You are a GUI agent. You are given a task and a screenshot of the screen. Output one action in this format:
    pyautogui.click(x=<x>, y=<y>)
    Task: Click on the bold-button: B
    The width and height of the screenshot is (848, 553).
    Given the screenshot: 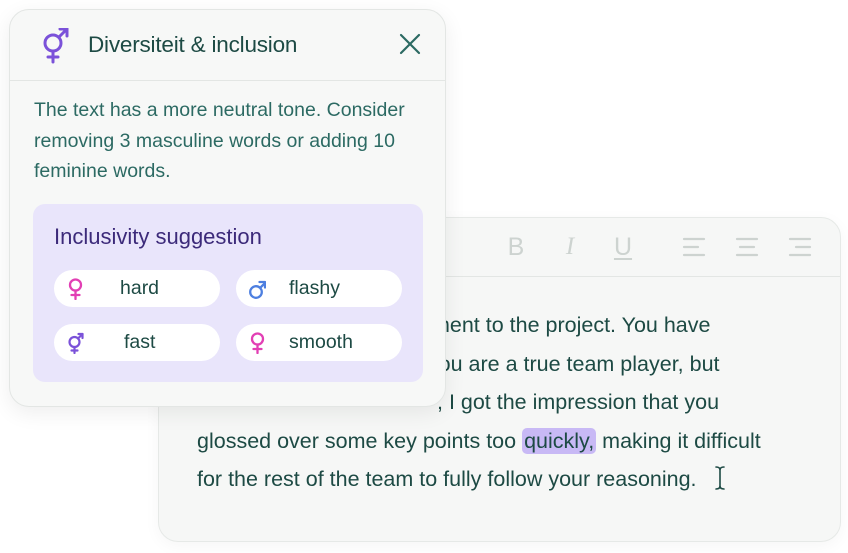 What is the action you would take?
    pyautogui.click(x=516, y=247)
    